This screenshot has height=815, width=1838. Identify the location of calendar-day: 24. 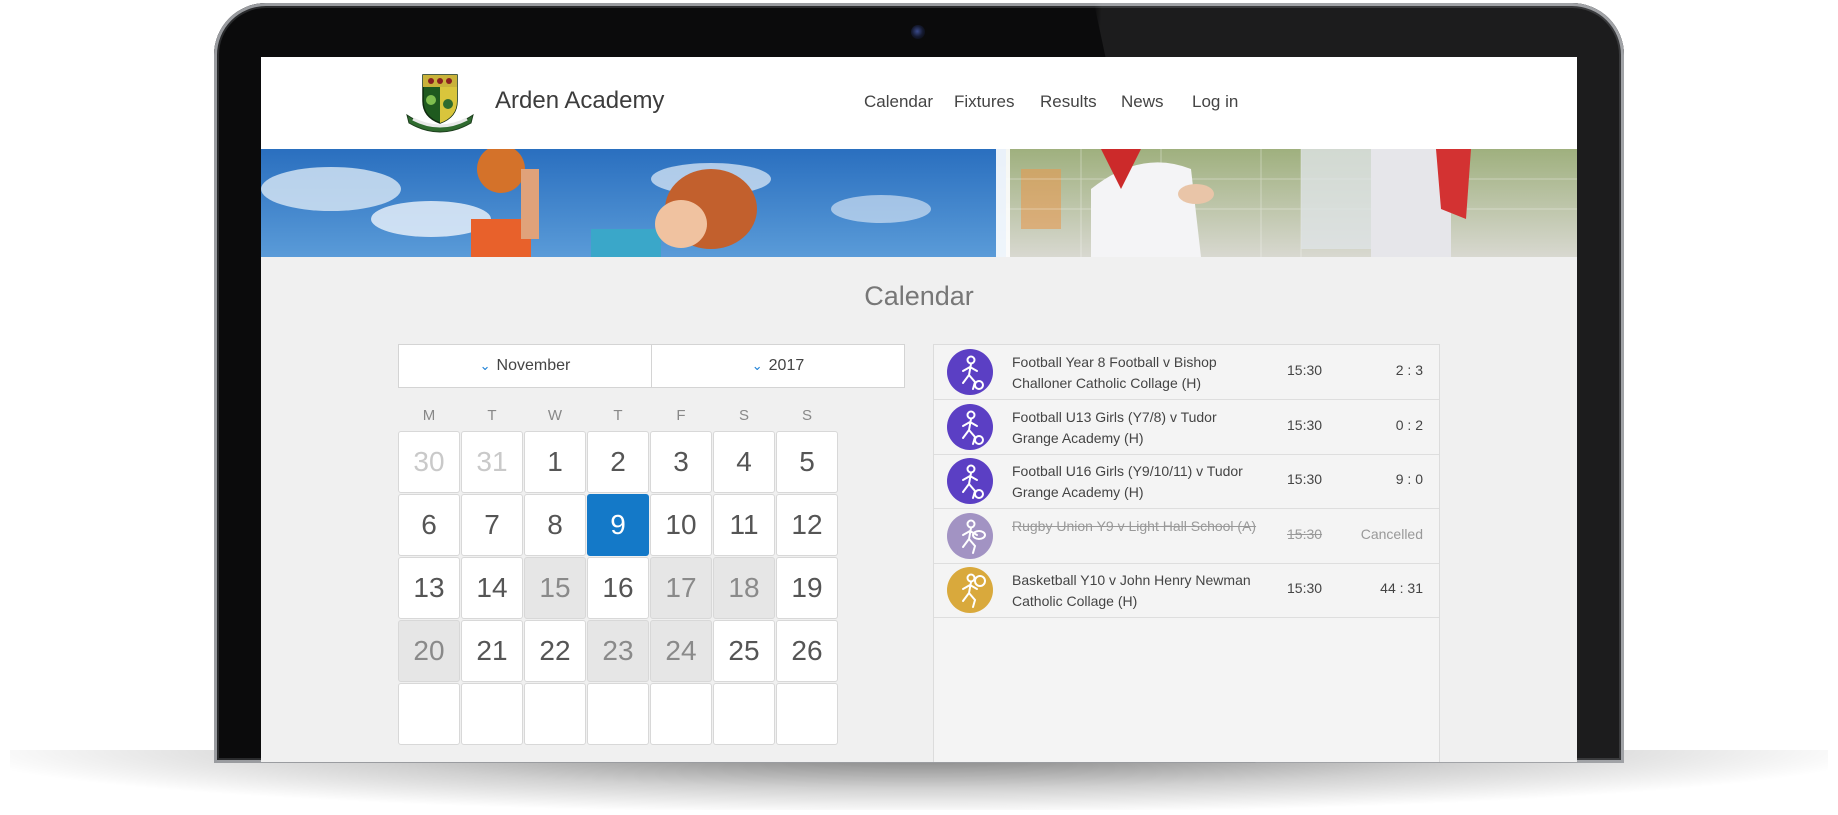
(681, 651).